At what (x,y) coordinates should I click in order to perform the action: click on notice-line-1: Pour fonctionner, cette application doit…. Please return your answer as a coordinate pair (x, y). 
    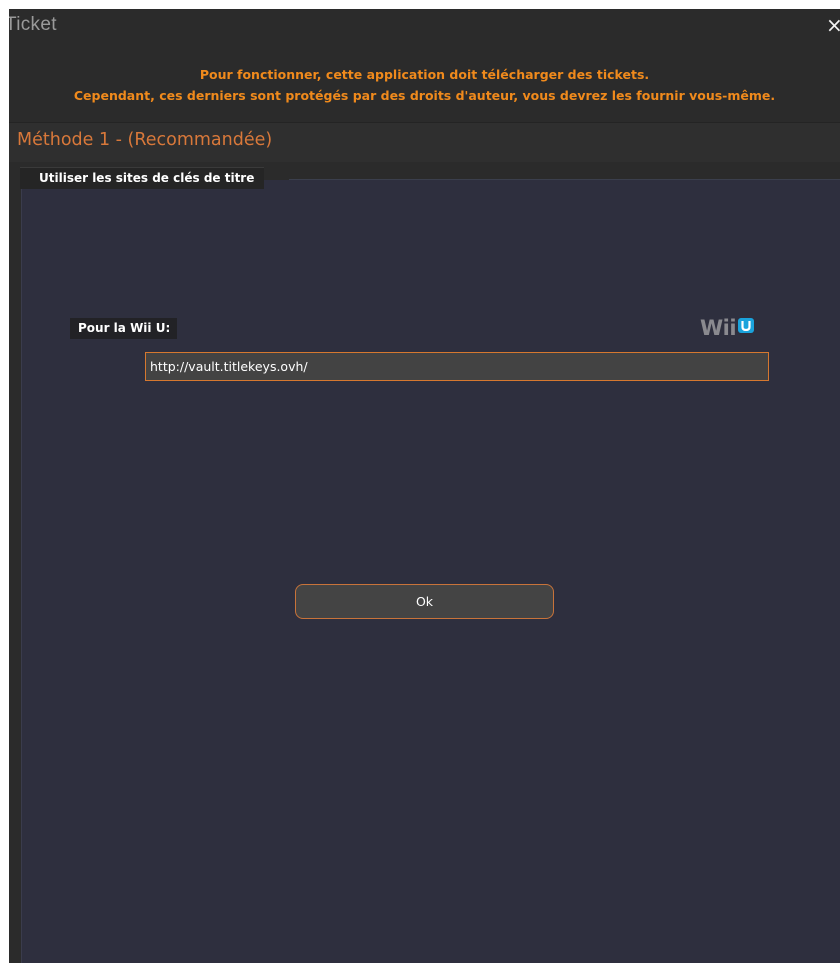
    Looking at the image, I should click on (424, 74).